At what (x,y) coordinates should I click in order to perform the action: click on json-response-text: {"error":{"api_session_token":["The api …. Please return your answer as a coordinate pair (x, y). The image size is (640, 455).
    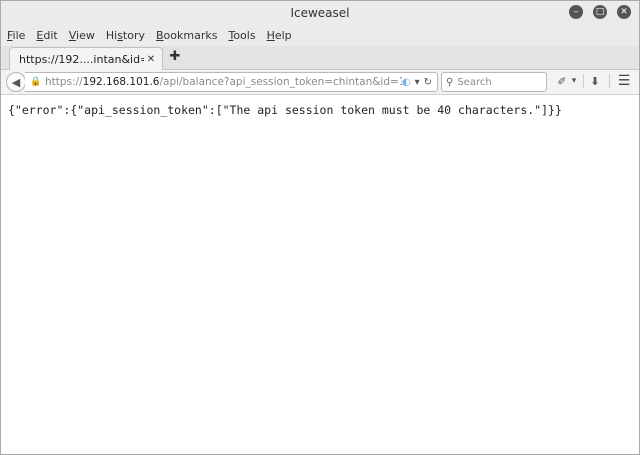
    Looking at the image, I should click on (285, 110).